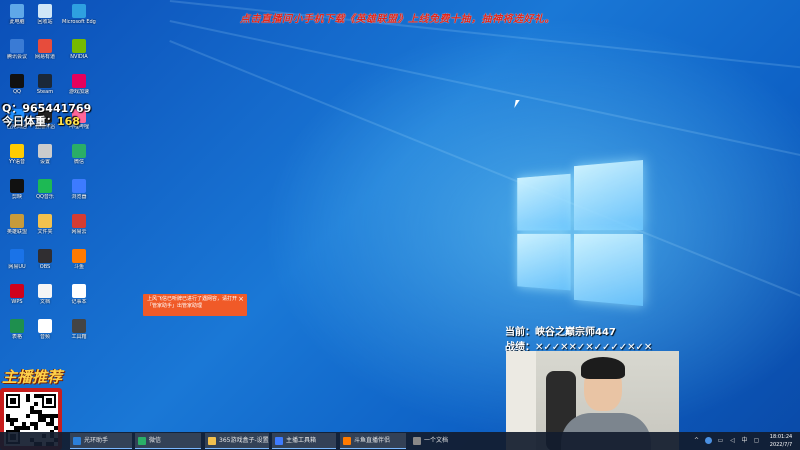 The image size is (800, 450). I want to click on desktop-icon-label: 文件夹, so click(45, 232).